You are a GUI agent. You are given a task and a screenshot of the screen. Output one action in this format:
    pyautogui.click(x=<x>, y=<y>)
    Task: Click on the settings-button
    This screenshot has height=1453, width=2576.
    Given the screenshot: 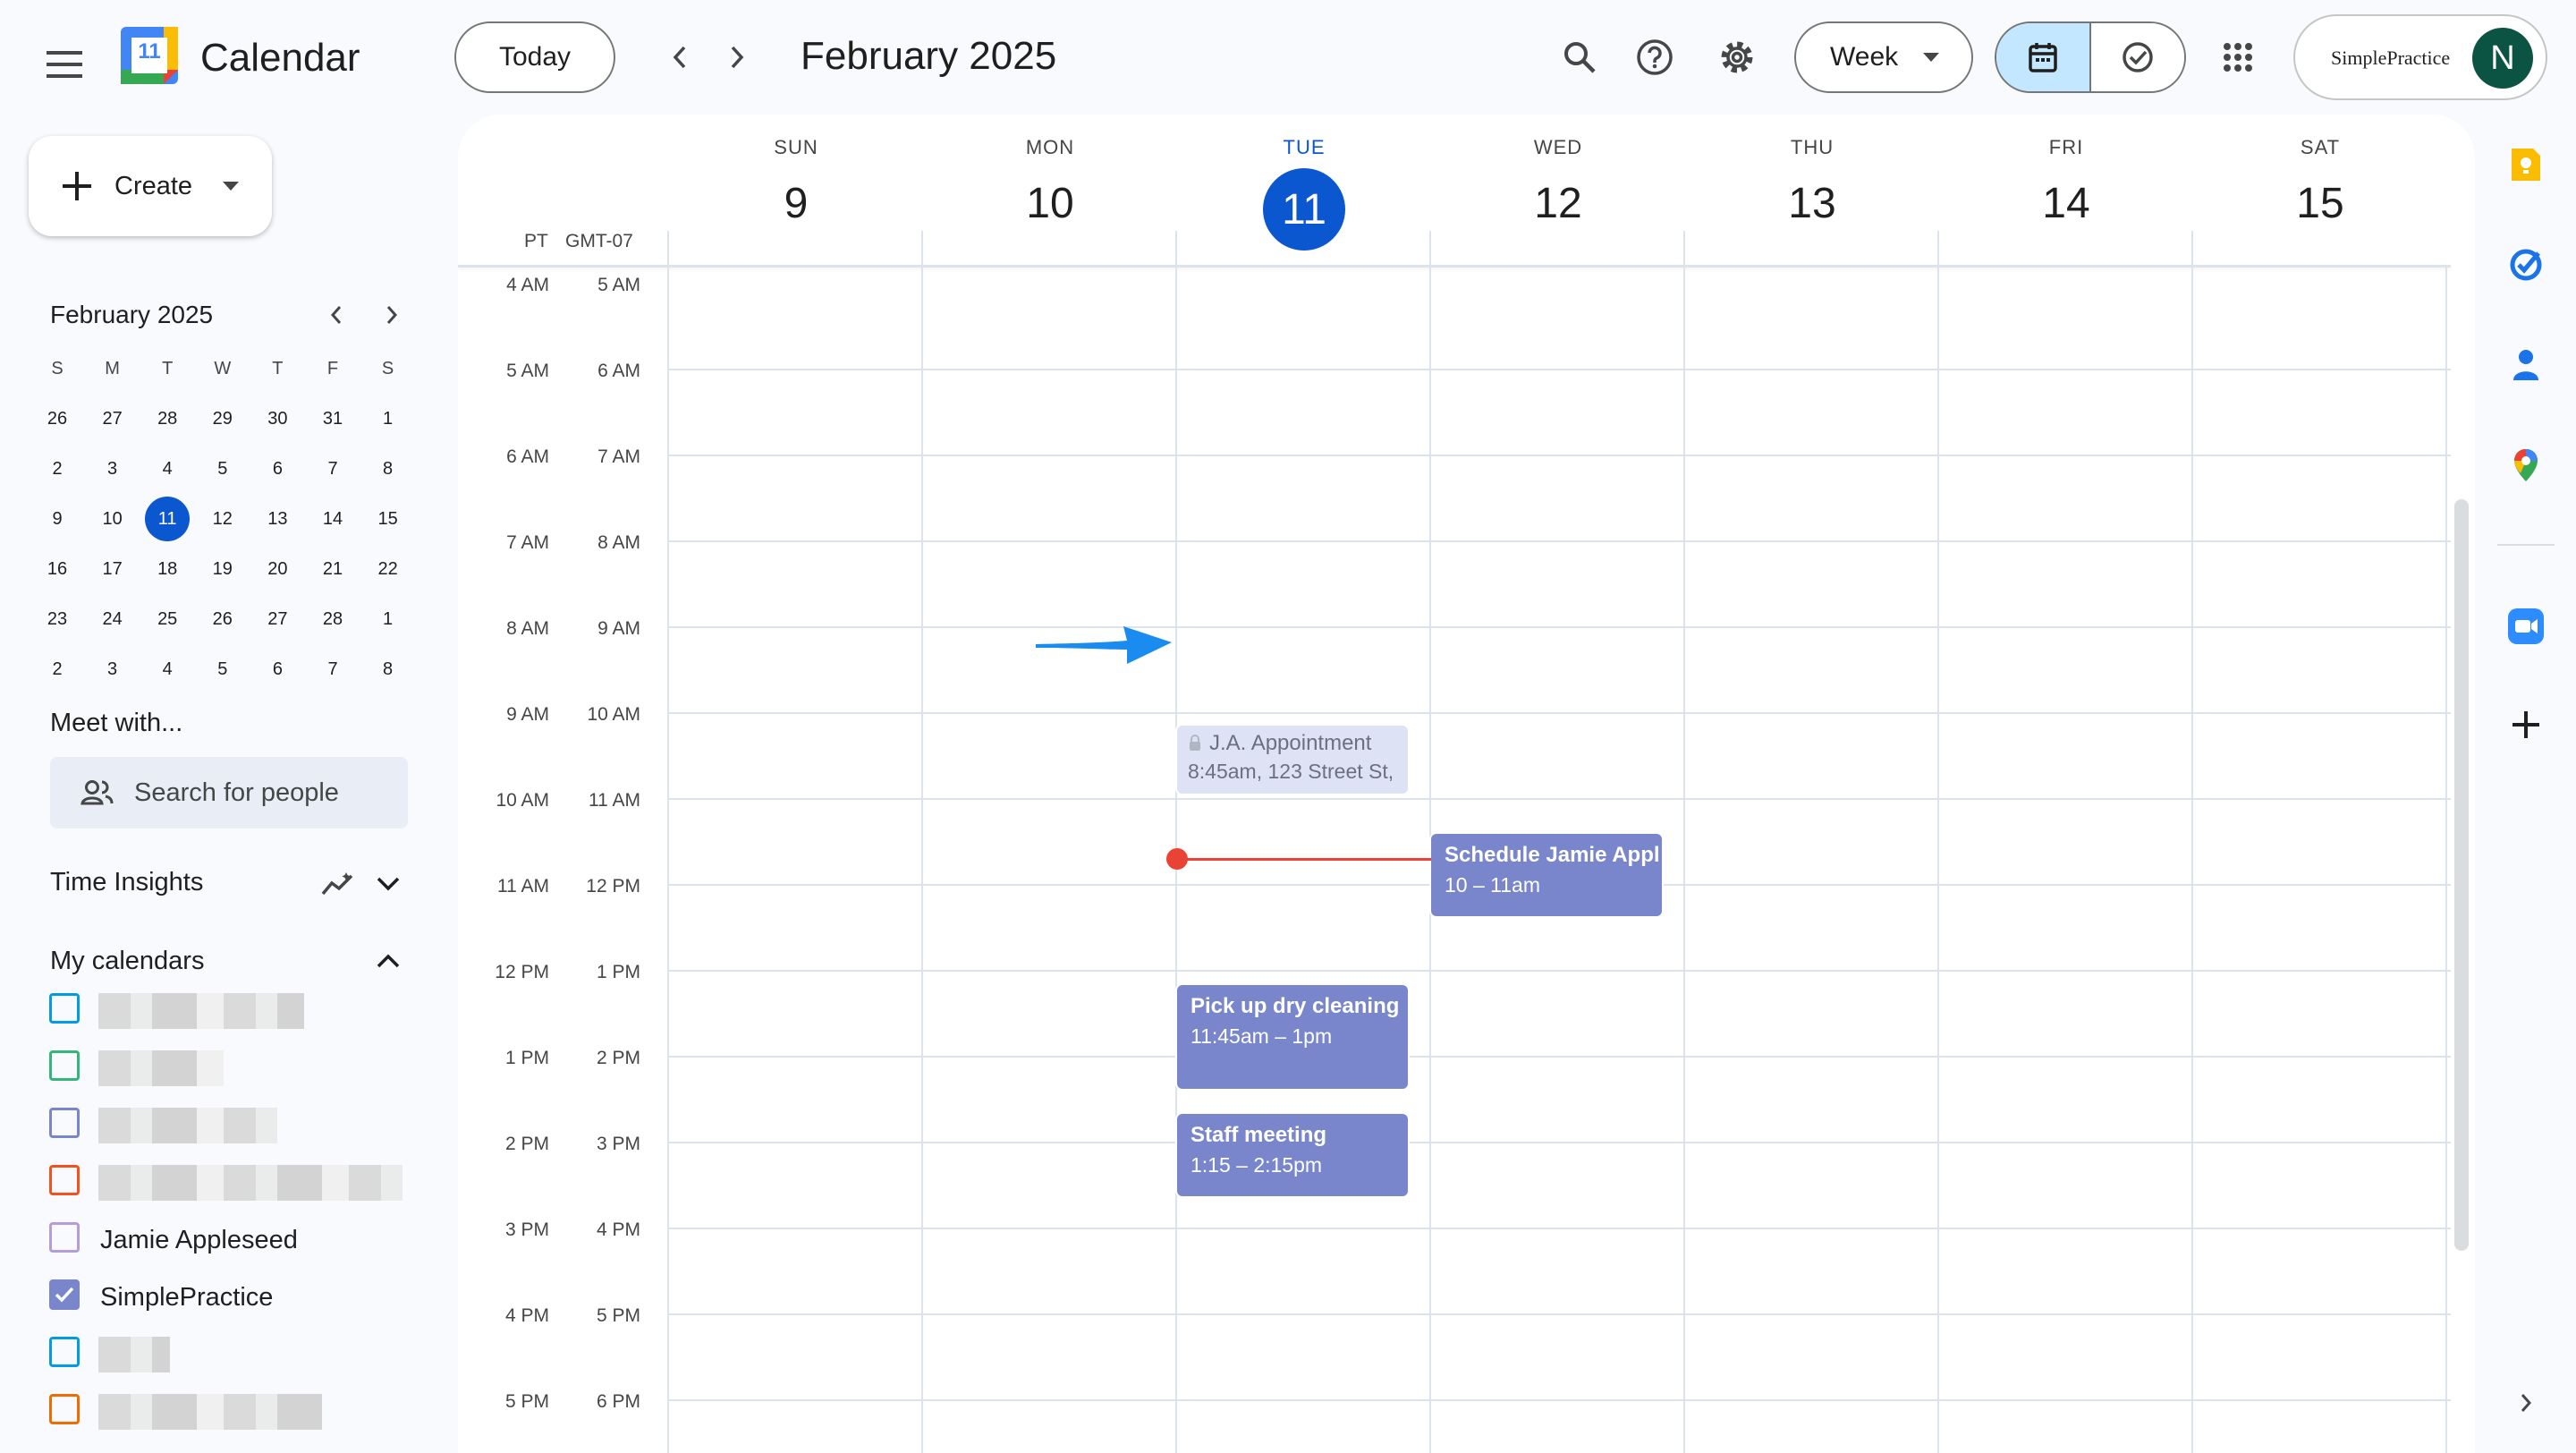 What is the action you would take?
    pyautogui.click(x=1737, y=57)
    